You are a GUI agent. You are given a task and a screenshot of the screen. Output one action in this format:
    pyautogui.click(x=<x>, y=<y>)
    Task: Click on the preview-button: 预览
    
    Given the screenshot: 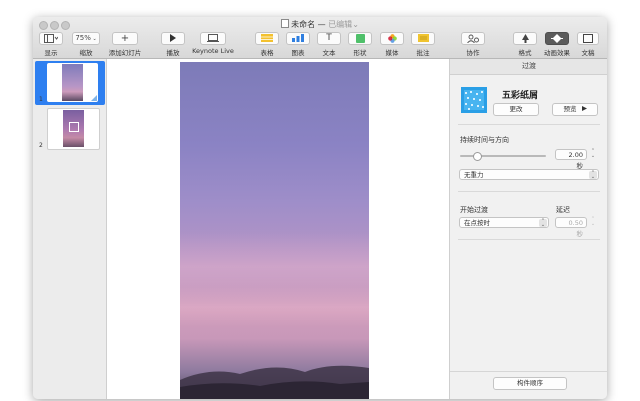 What is the action you would take?
    pyautogui.click(x=575, y=109)
    